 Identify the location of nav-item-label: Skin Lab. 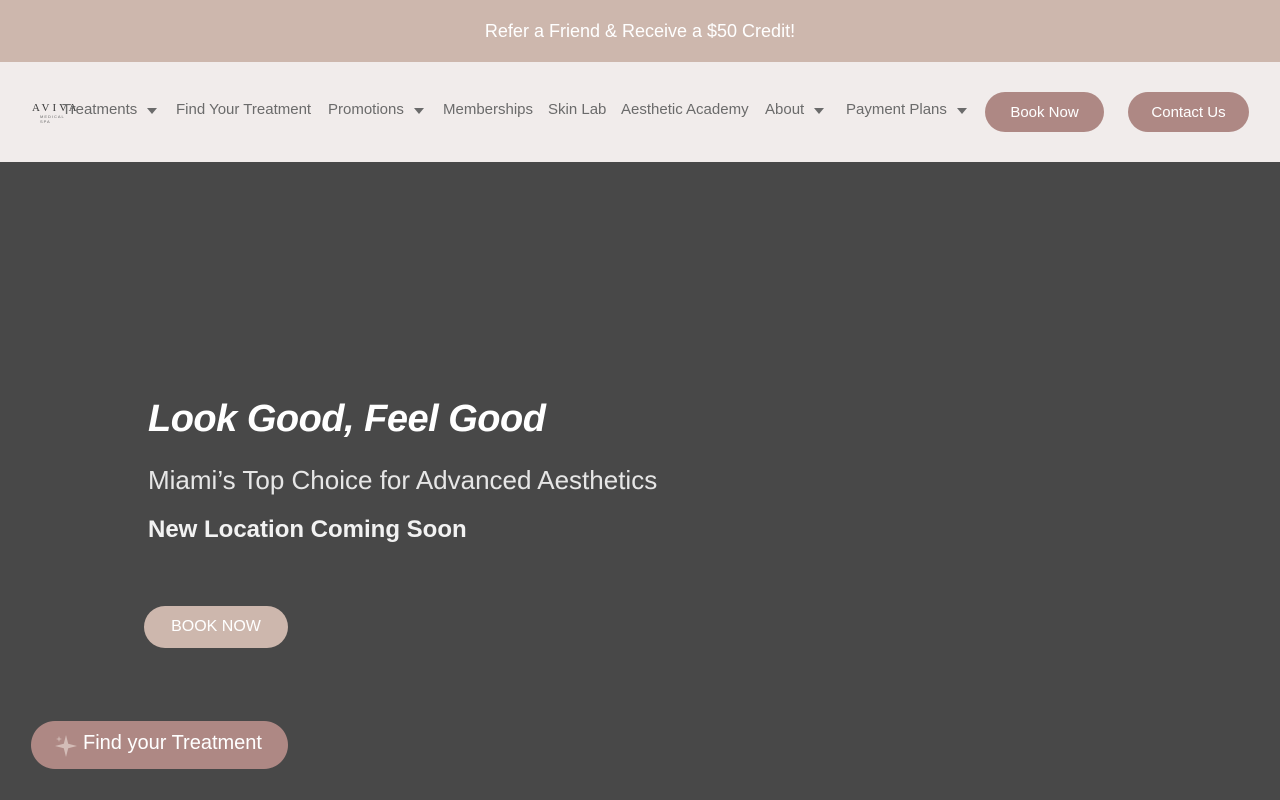
(577, 109).